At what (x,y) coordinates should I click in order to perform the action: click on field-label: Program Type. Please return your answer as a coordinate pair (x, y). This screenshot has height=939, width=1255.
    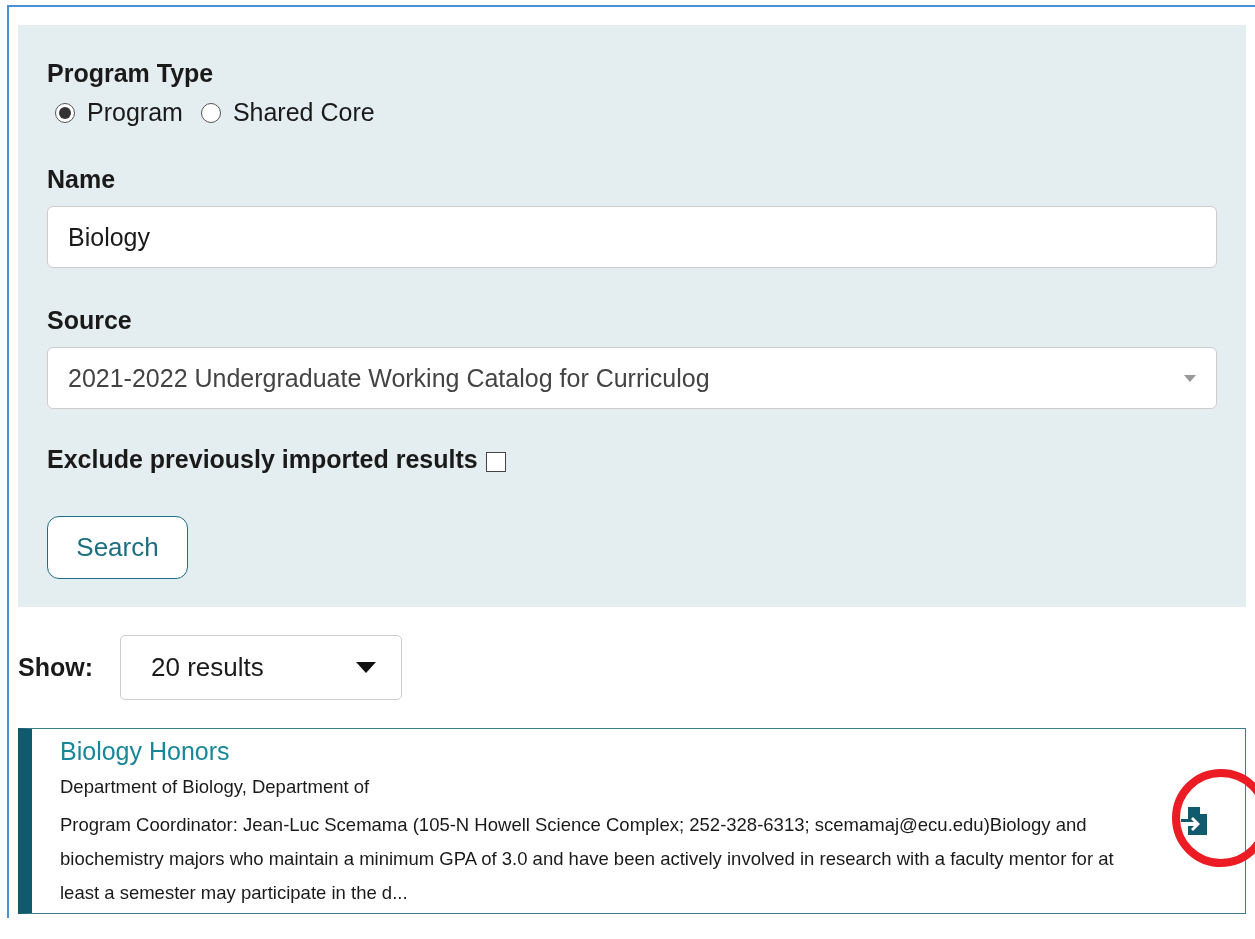
    Looking at the image, I should click on (130, 73).